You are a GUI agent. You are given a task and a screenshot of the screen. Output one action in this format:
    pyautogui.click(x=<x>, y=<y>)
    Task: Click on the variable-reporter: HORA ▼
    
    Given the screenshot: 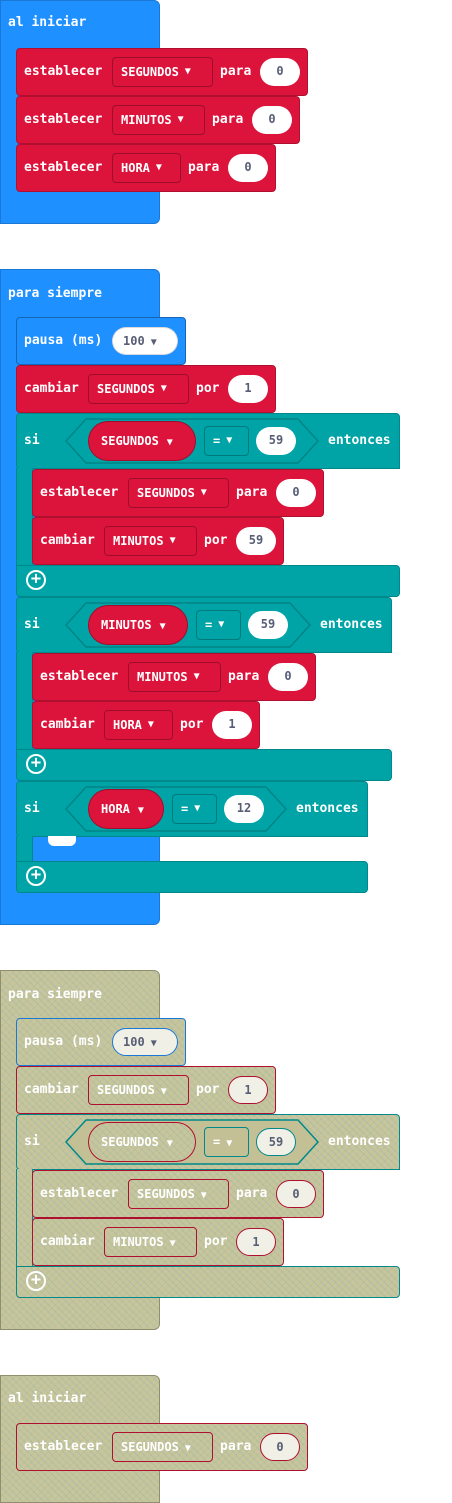 What is the action you would take?
    pyautogui.click(x=126, y=809)
    